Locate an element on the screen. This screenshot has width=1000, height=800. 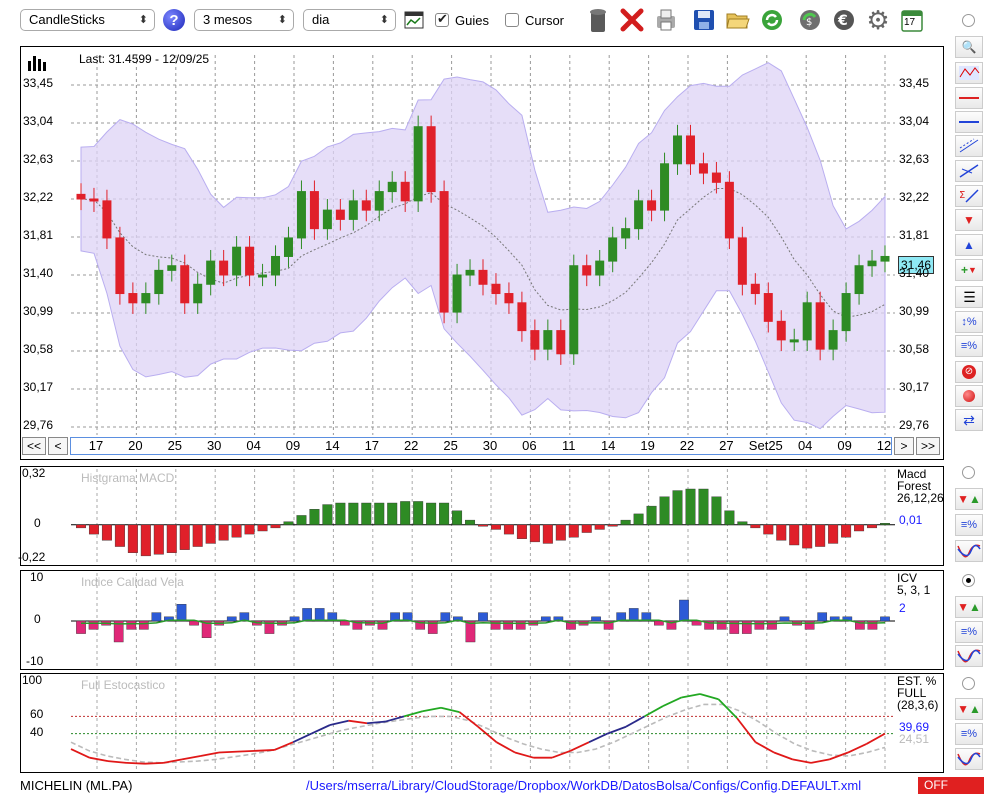
calendar-button: 17 is located at coordinates (912, 20).